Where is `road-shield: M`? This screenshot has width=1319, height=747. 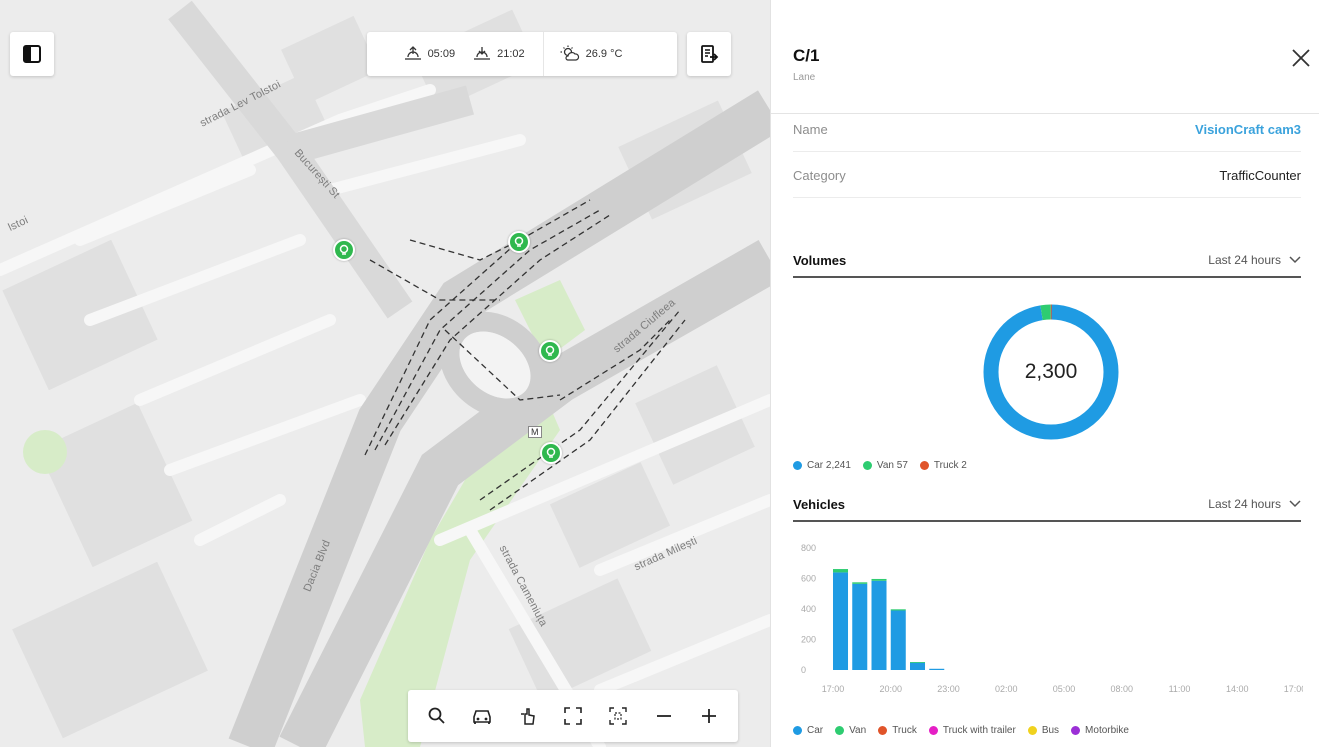 road-shield: M is located at coordinates (535, 432).